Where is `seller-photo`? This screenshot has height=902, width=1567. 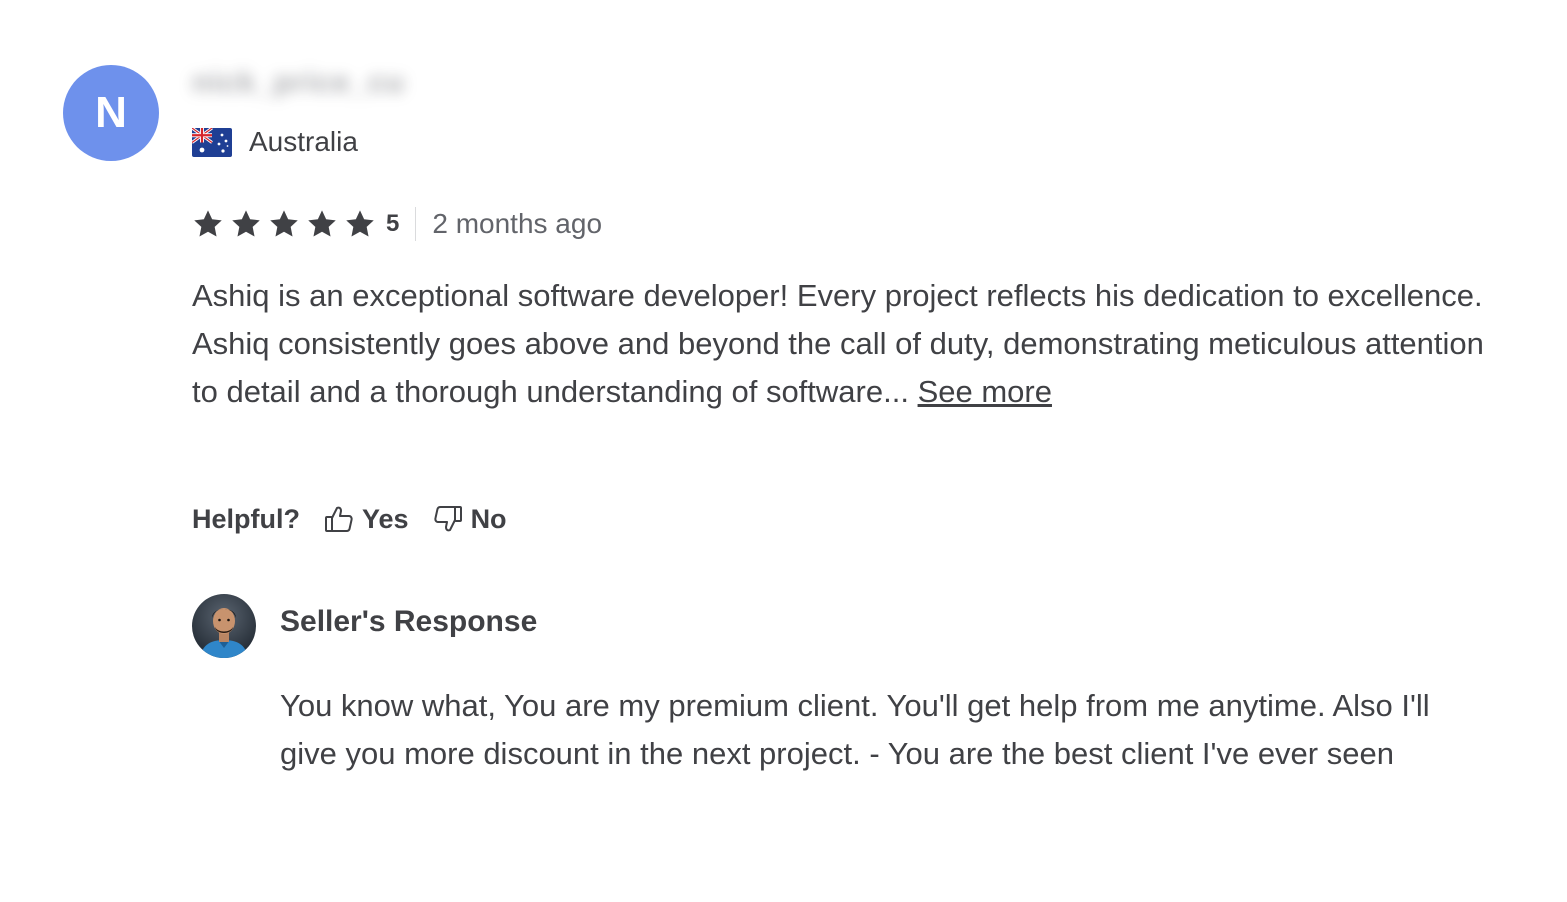 seller-photo is located at coordinates (224, 626).